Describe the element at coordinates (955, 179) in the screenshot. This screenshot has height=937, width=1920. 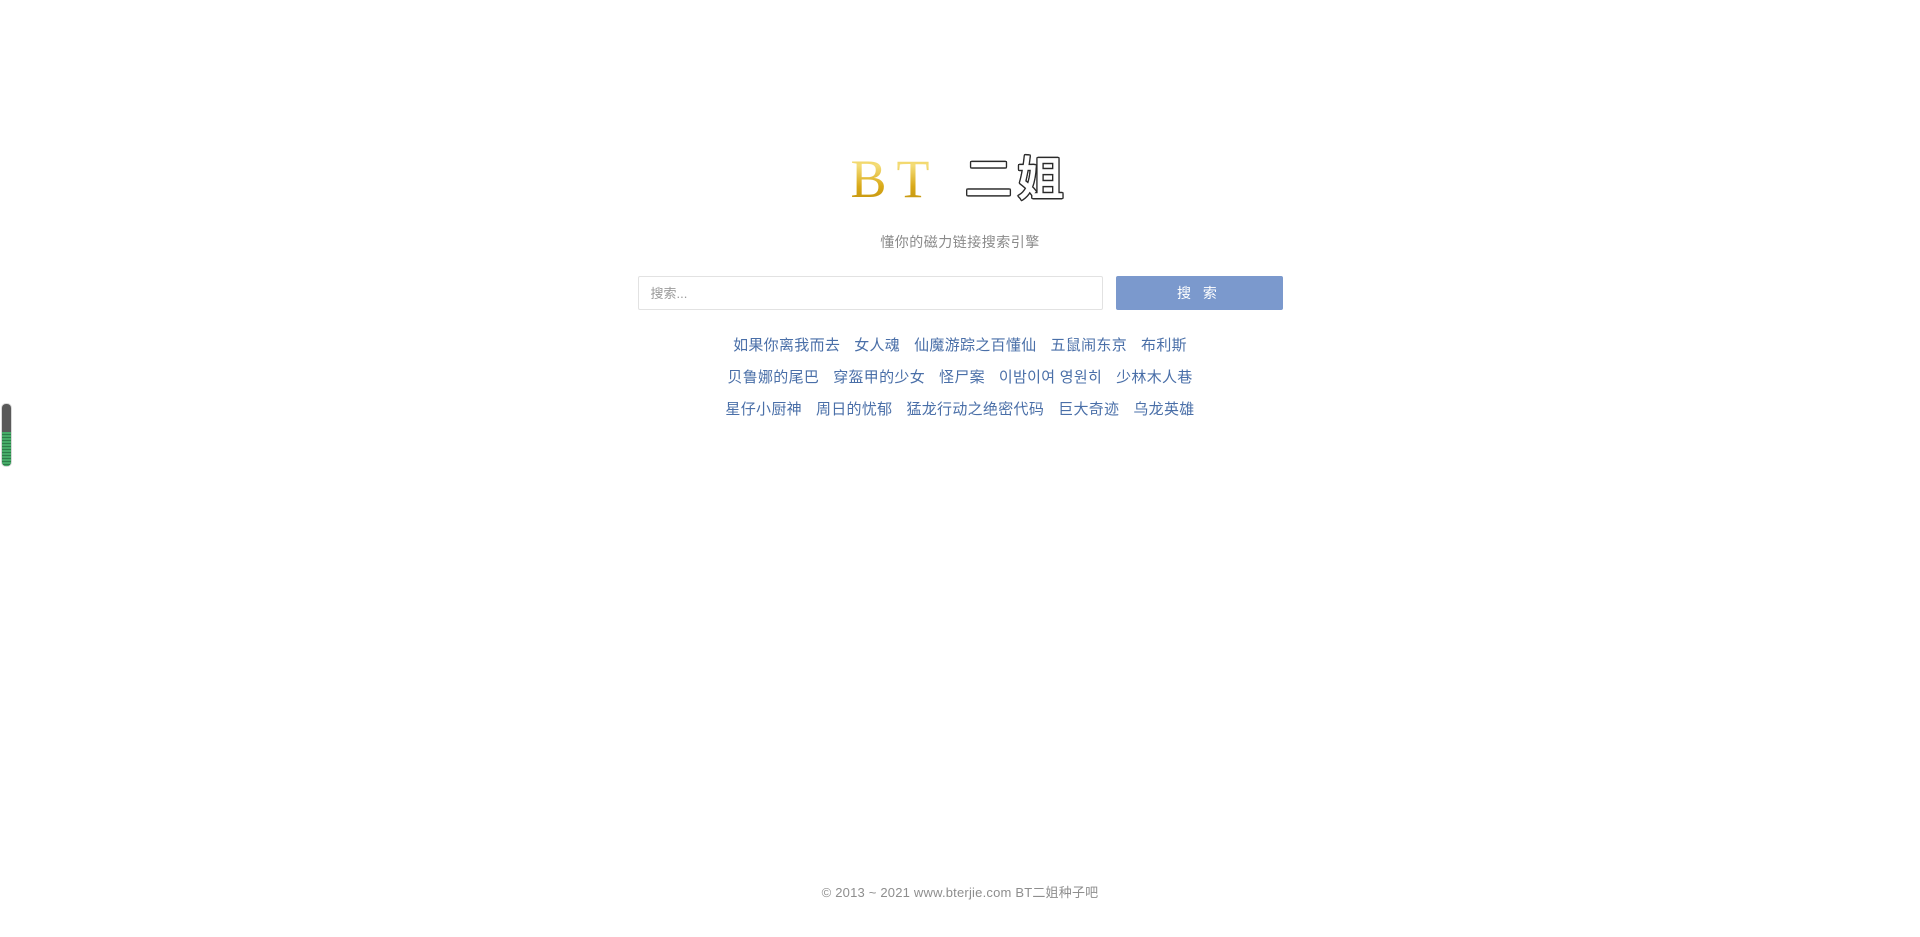
I see `logo-spacer` at that location.